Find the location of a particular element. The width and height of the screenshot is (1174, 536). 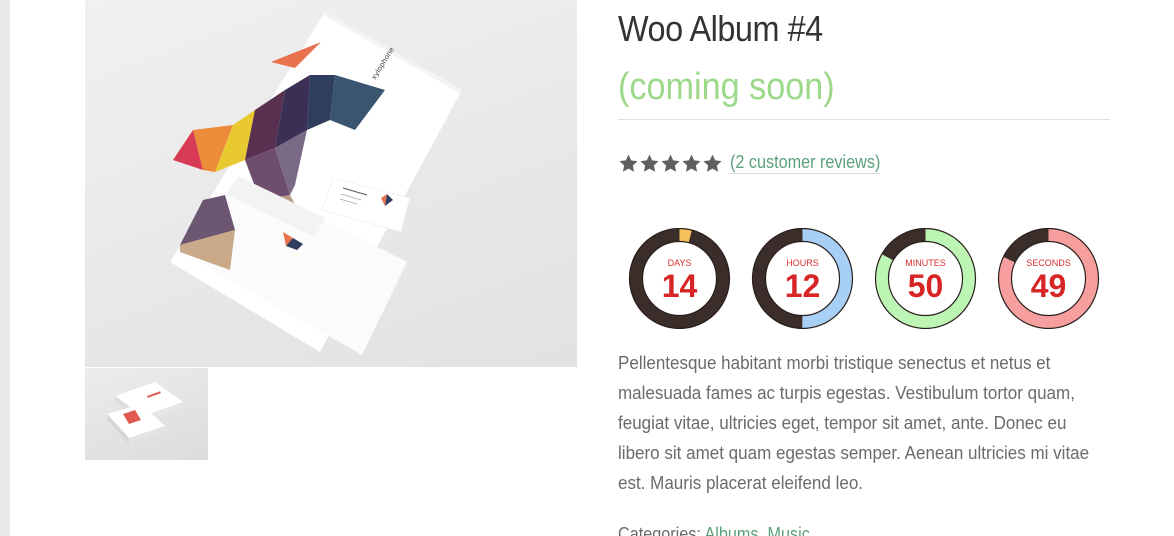

coming-soon-label: (coming soon) is located at coordinates (726, 87).